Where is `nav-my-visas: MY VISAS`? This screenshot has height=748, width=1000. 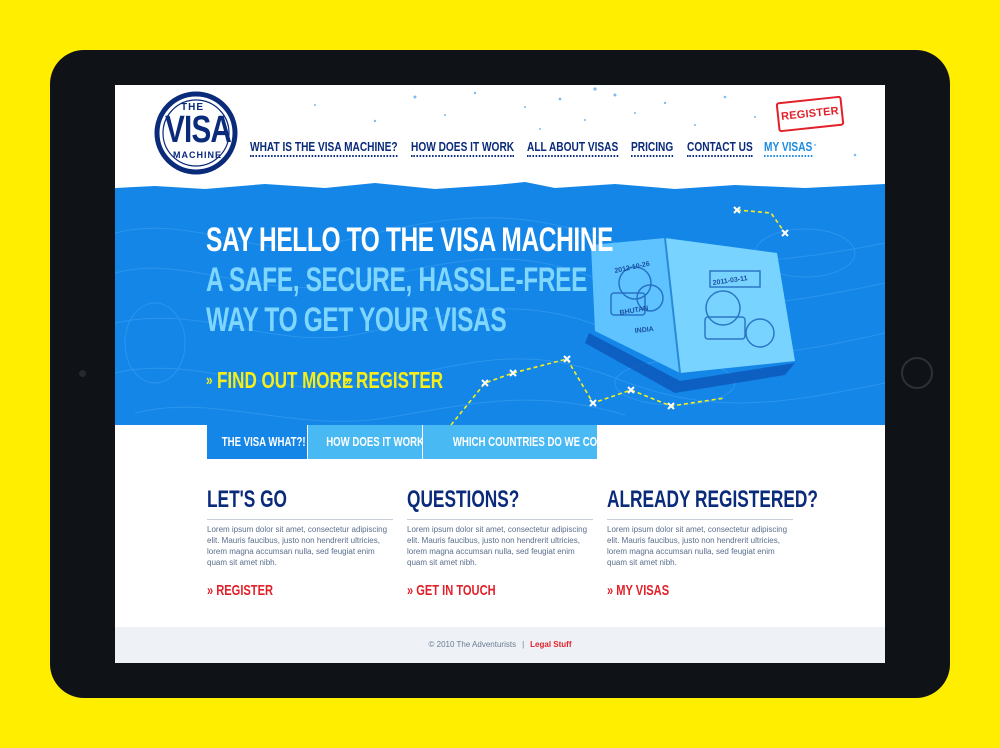 nav-my-visas: MY VISAS is located at coordinates (788, 148).